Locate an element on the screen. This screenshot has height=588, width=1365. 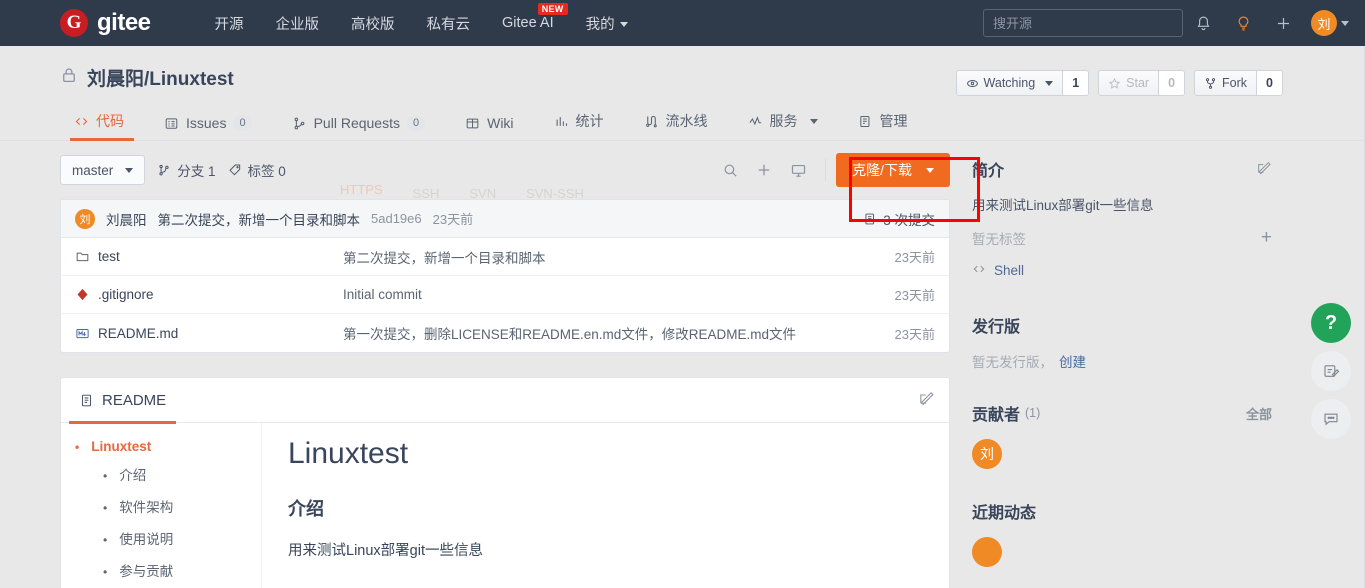
star-button: Star 0 is located at coordinates (1142, 83).